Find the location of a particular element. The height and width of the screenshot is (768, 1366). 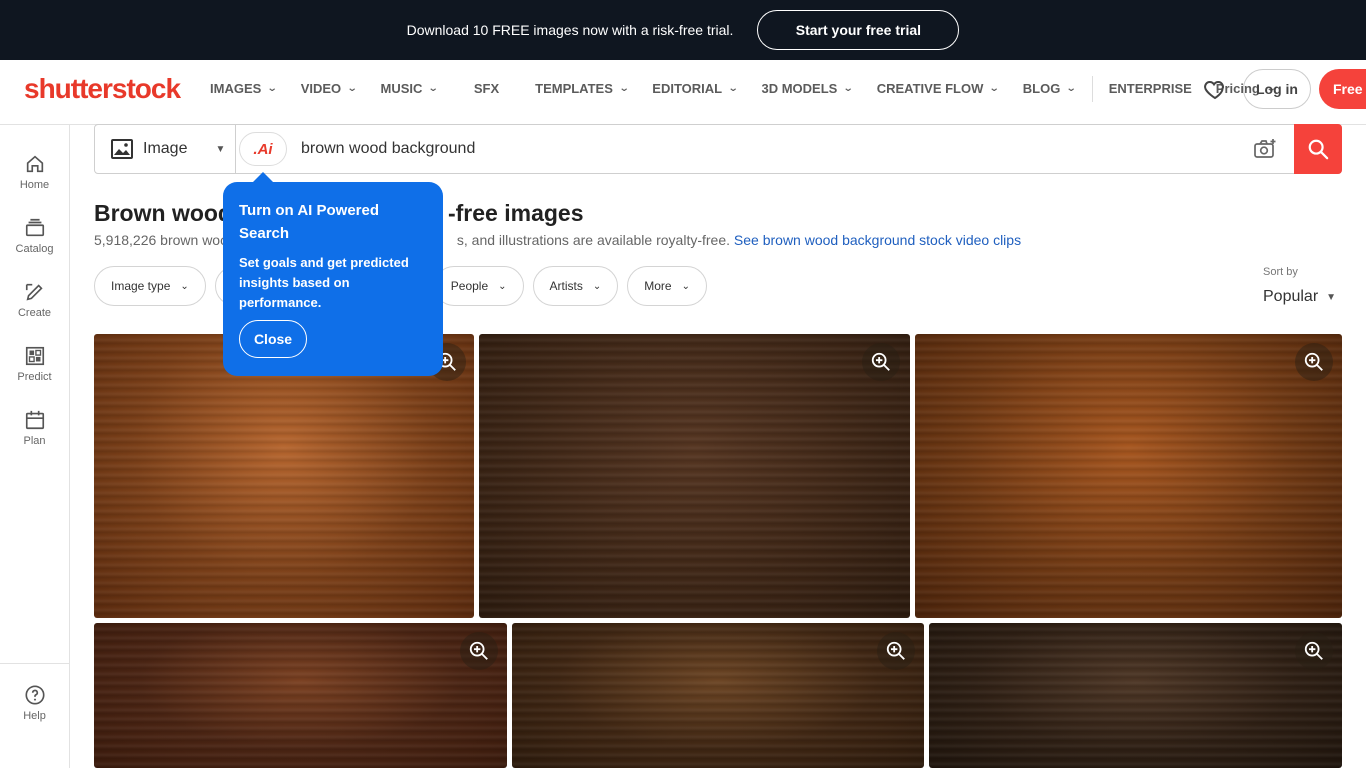

home-icon is located at coordinates (34, 164).